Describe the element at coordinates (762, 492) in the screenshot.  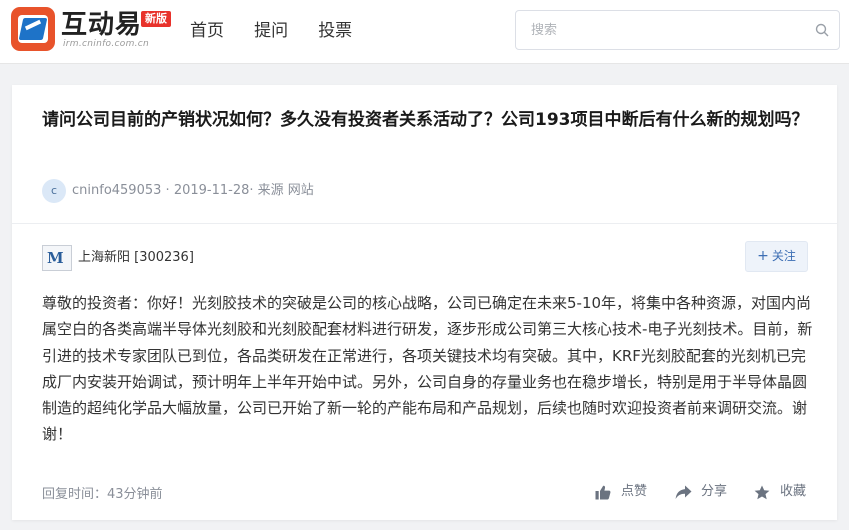
I see `star-icon` at that location.